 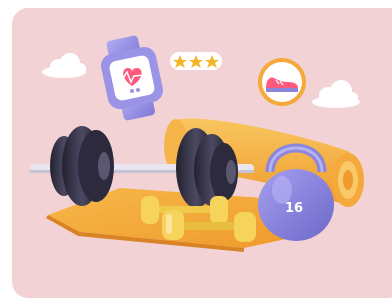 I want to click on cloud-left, so click(x=64, y=65).